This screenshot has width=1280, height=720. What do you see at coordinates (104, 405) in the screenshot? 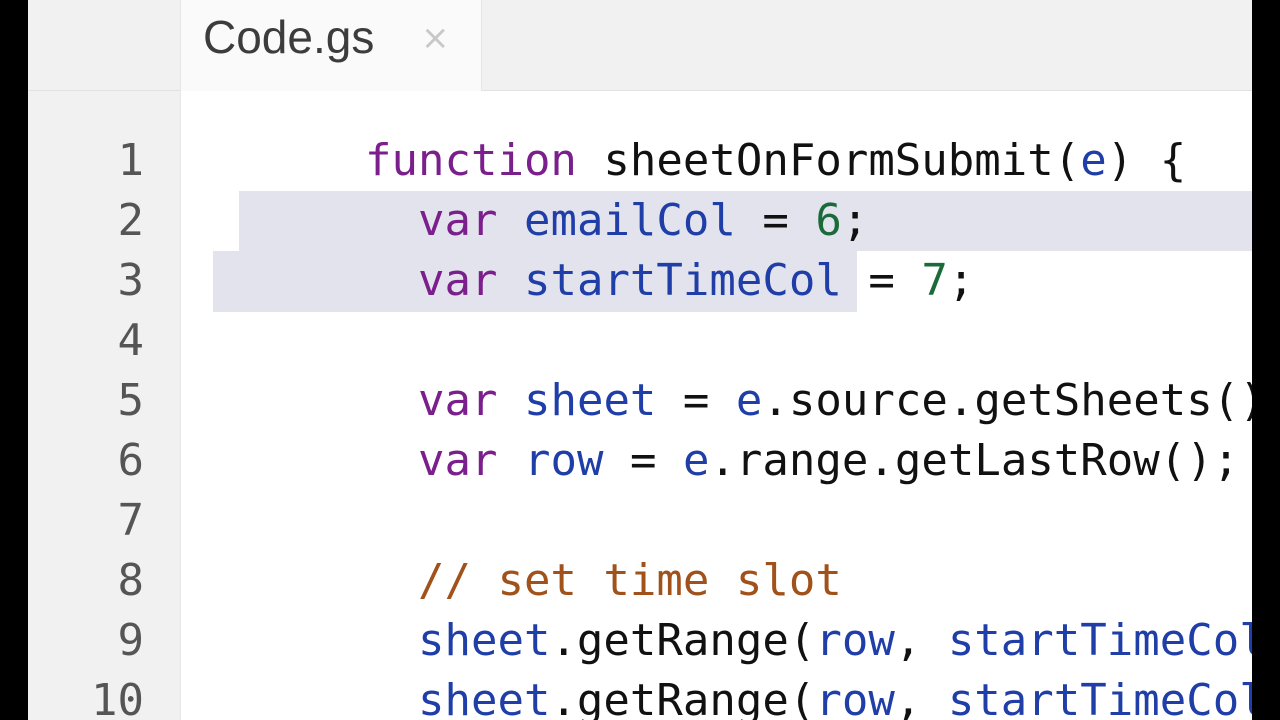
I see `line-number-gutter: 1 2 3 4 5 6 7 8 9 10` at bounding box center [104, 405].